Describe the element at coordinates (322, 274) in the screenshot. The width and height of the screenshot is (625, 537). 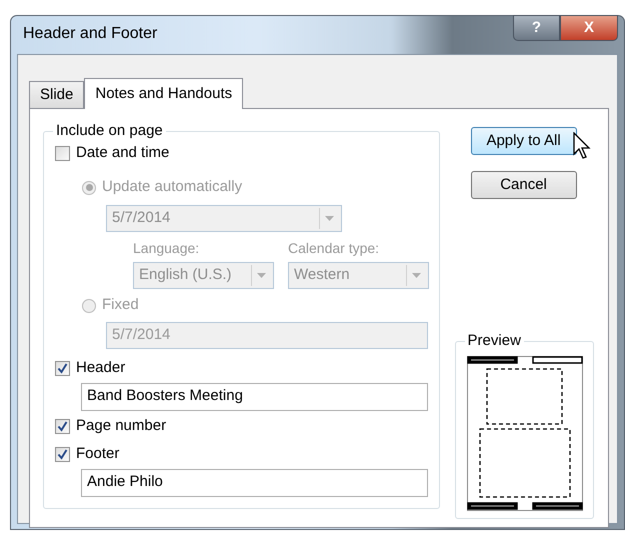
I see `dropdown-value: Western` at that location.